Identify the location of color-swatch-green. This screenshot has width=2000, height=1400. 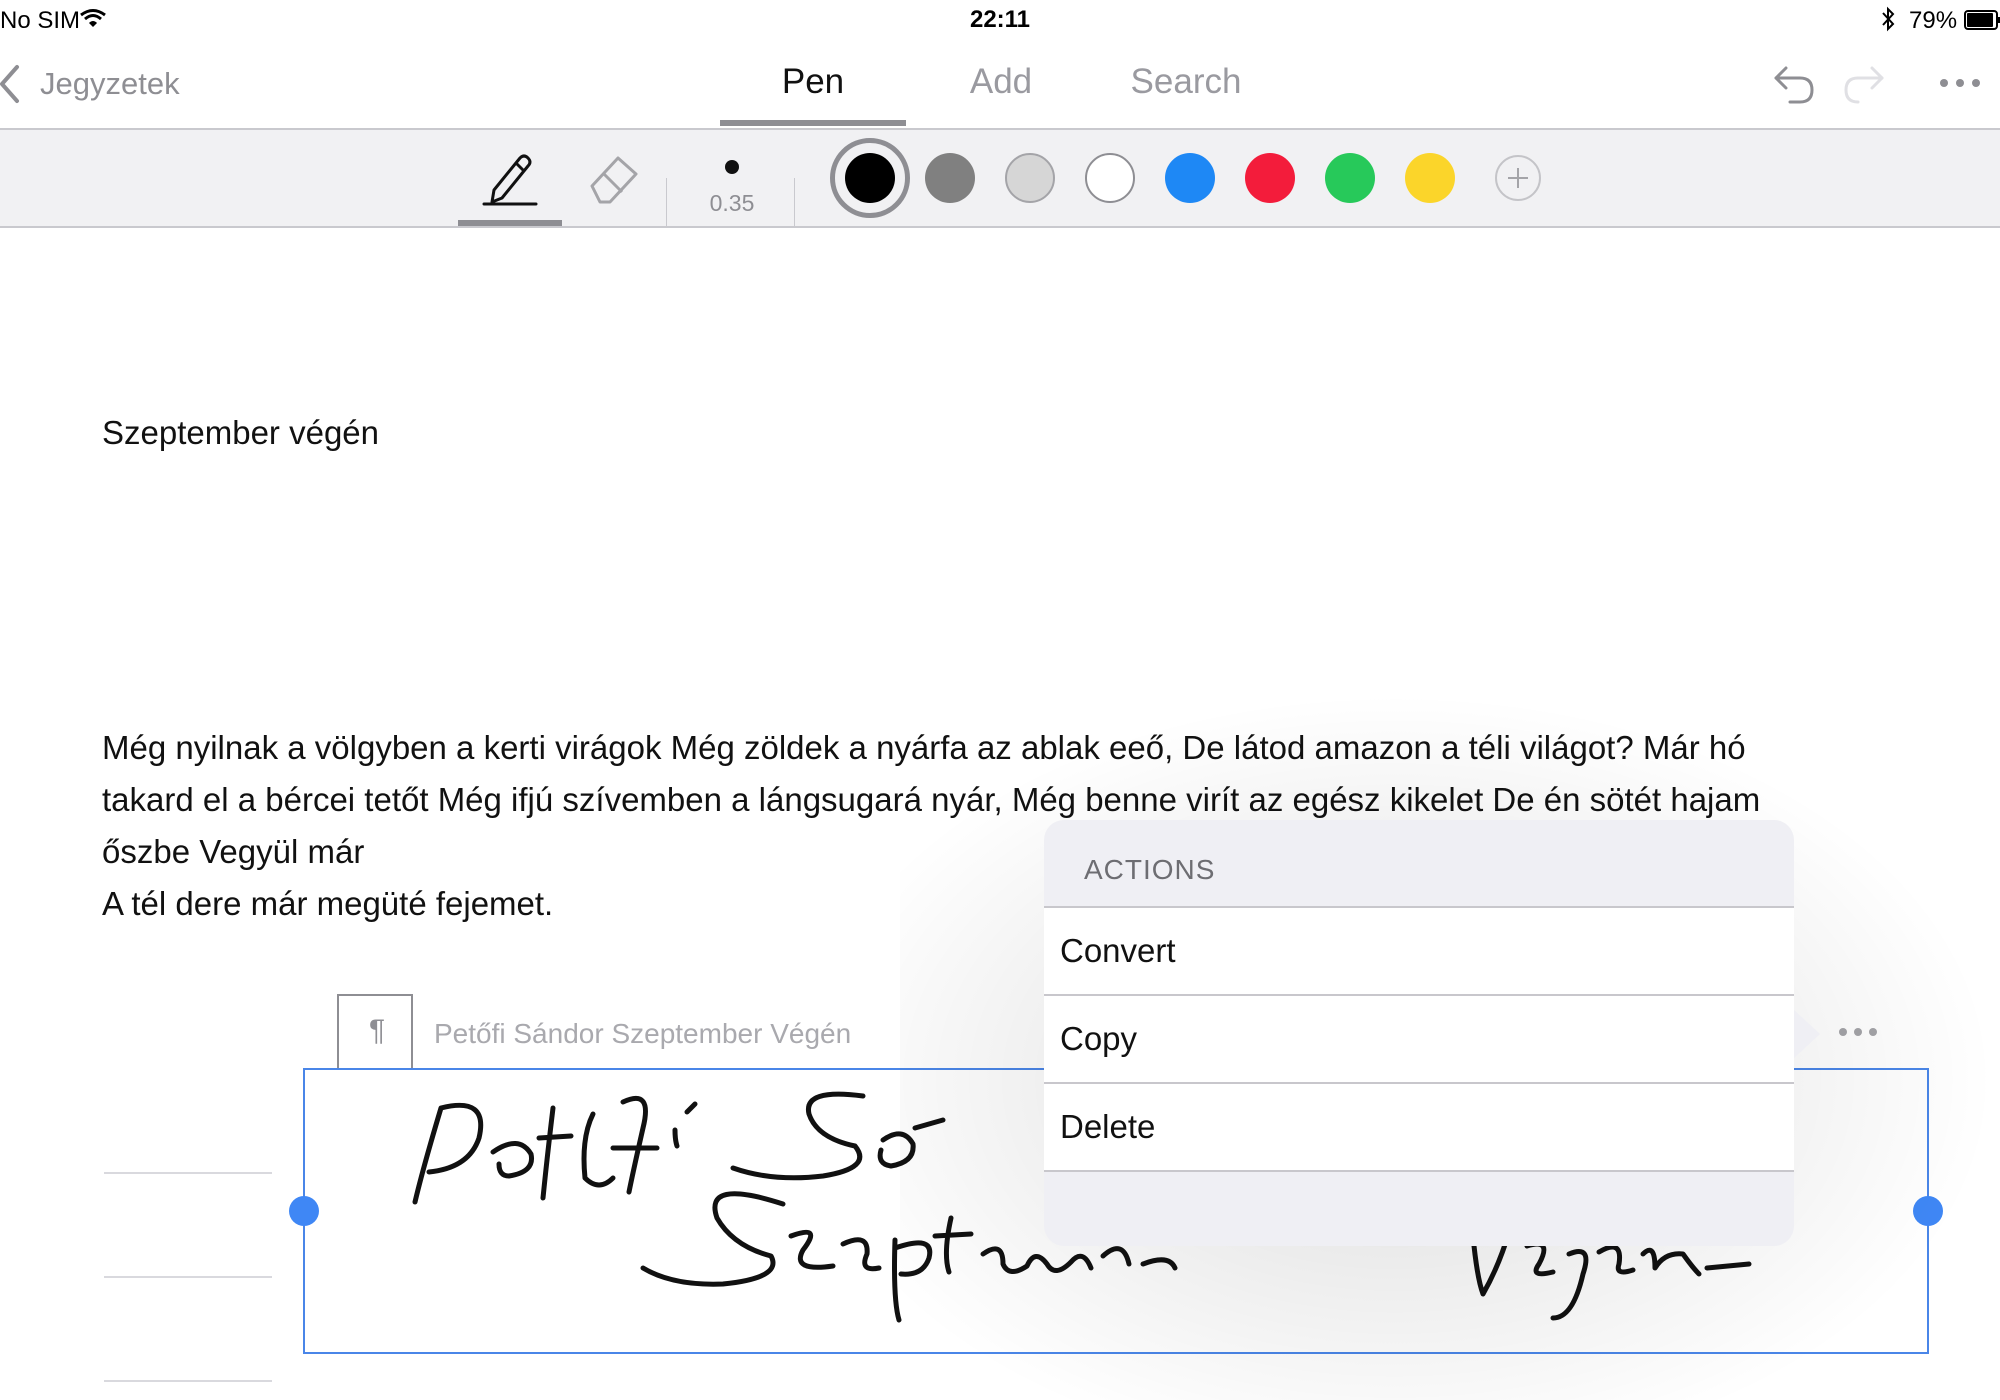
(1350, 178).